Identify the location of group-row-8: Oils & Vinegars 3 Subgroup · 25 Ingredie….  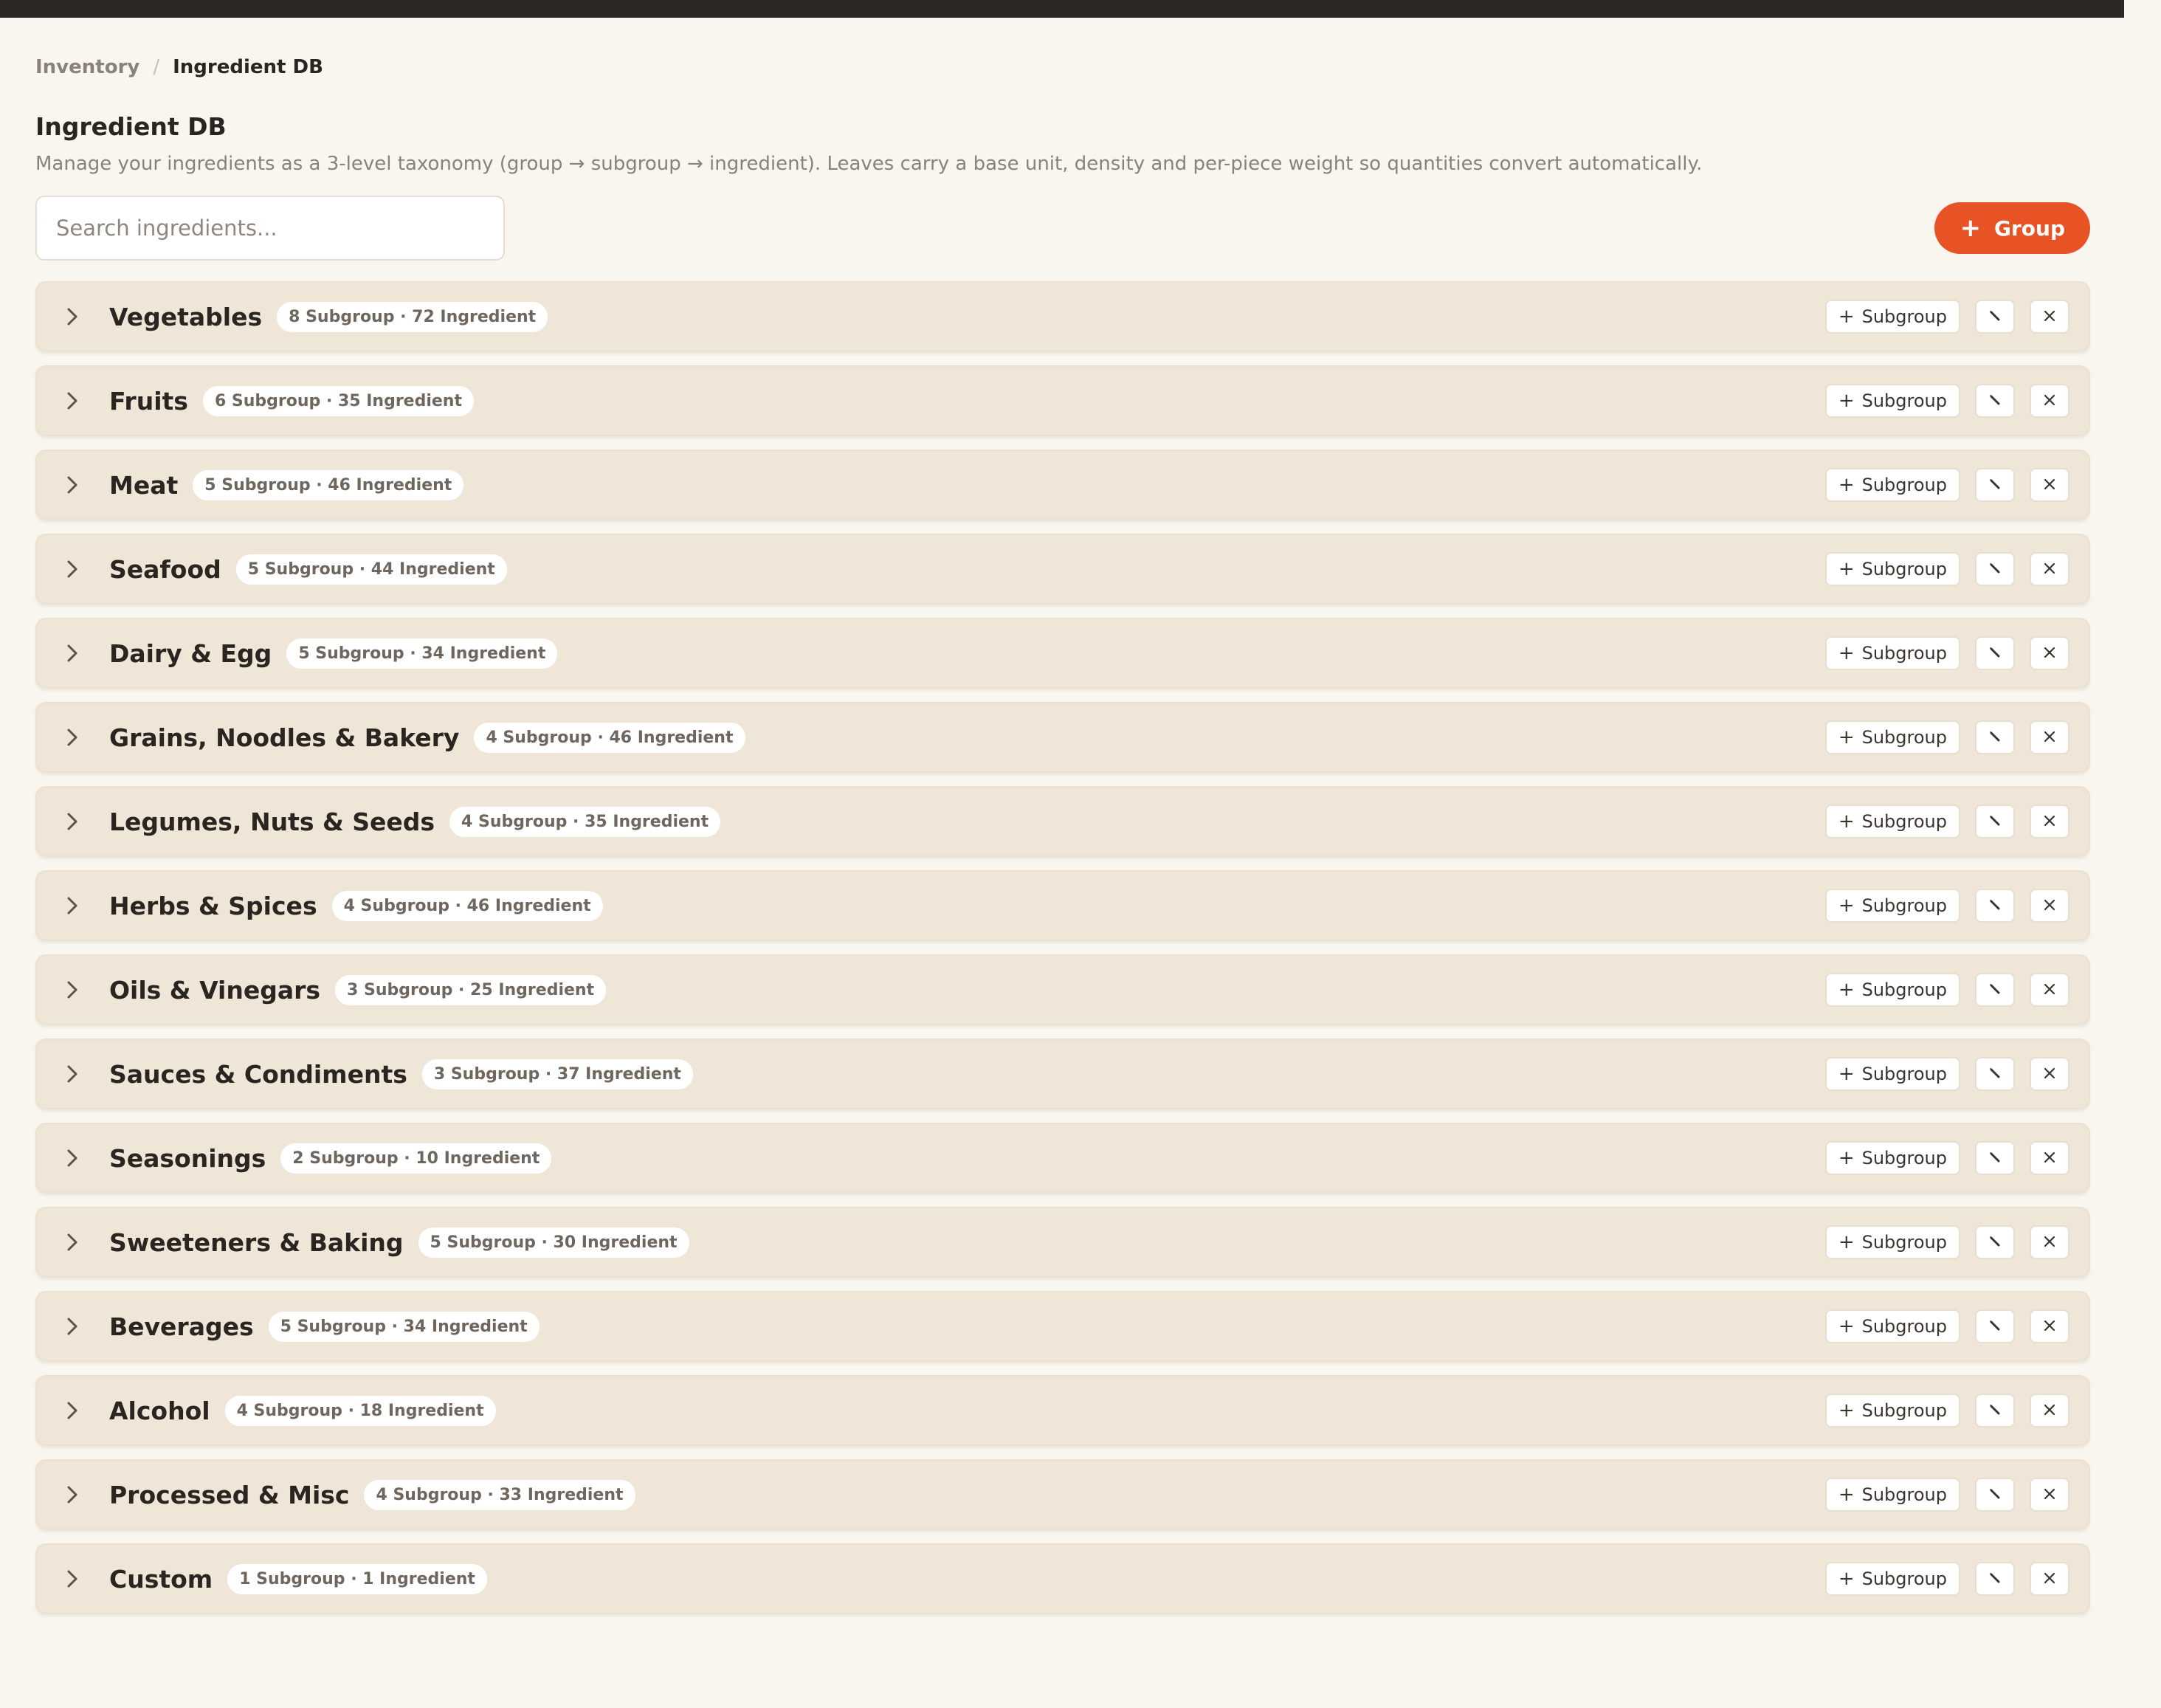
(1062, 989).